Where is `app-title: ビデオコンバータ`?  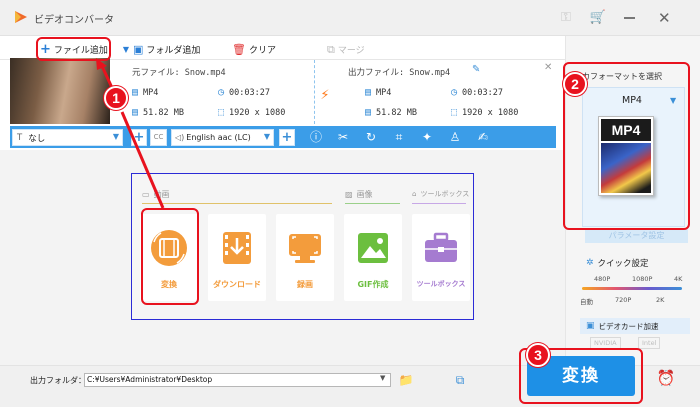 app-title: ビデオコンバータ is located at coordinates (74, 20).